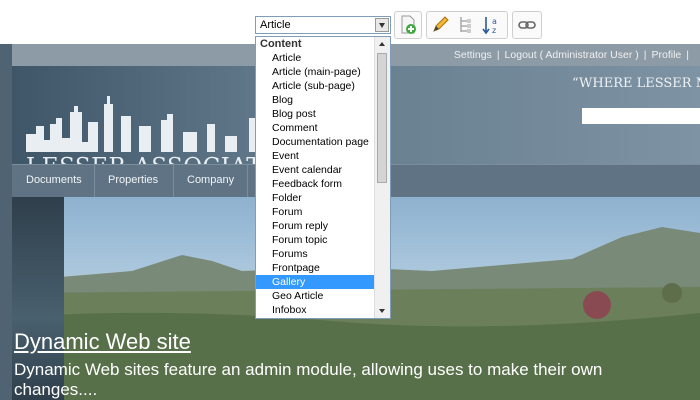  What do you see at coordinates (315, 156) in the screenshot?
I see `dropdown-option: Event` at bounding box center [315, 156].